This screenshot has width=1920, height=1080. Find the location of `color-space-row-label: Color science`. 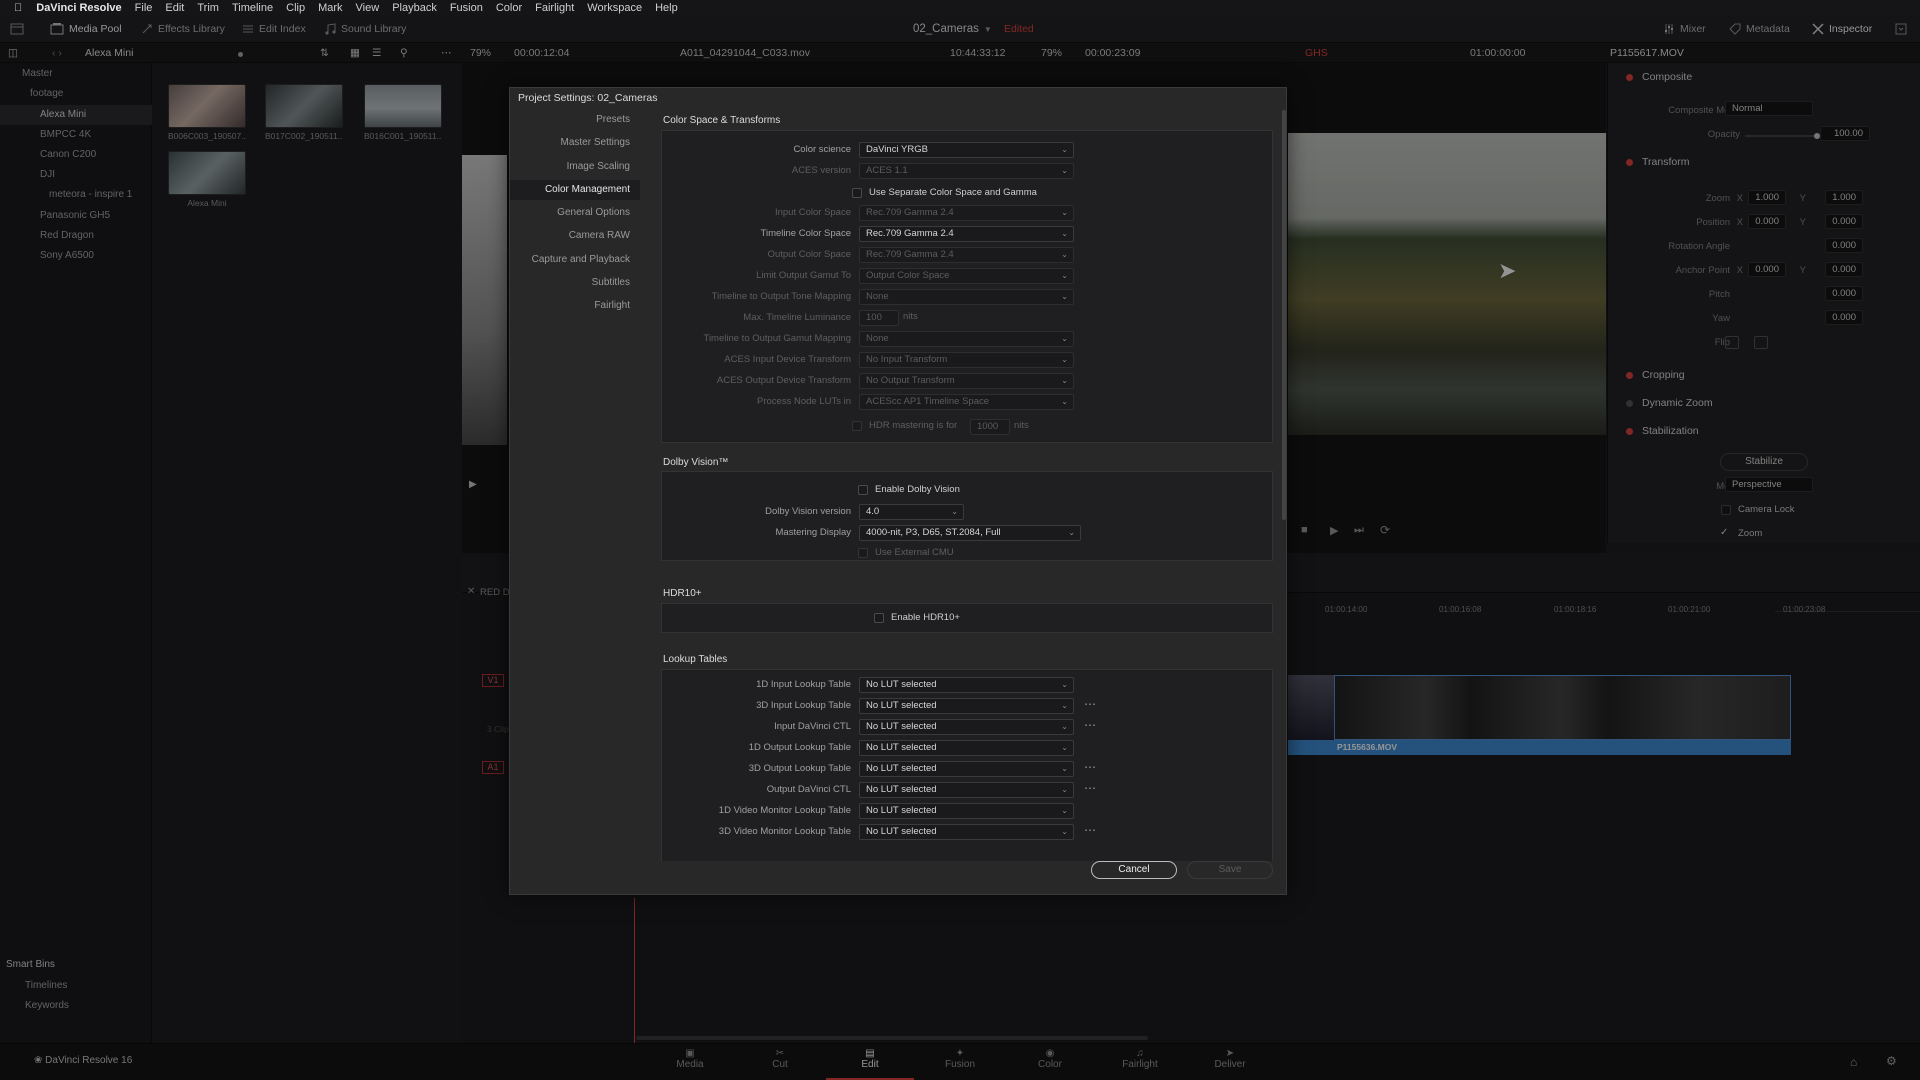

color-space-row-label: Color science is located at coordinates (822, 149).